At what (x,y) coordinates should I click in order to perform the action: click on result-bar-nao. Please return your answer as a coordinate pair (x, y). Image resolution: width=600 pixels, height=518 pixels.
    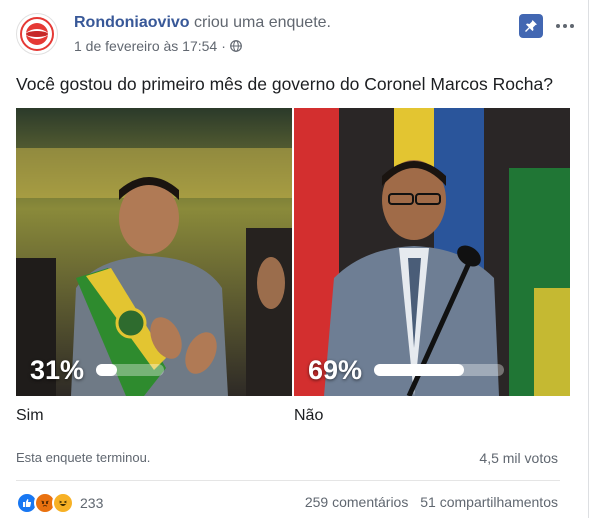
    Looking at the image, I should click on (439, 370).